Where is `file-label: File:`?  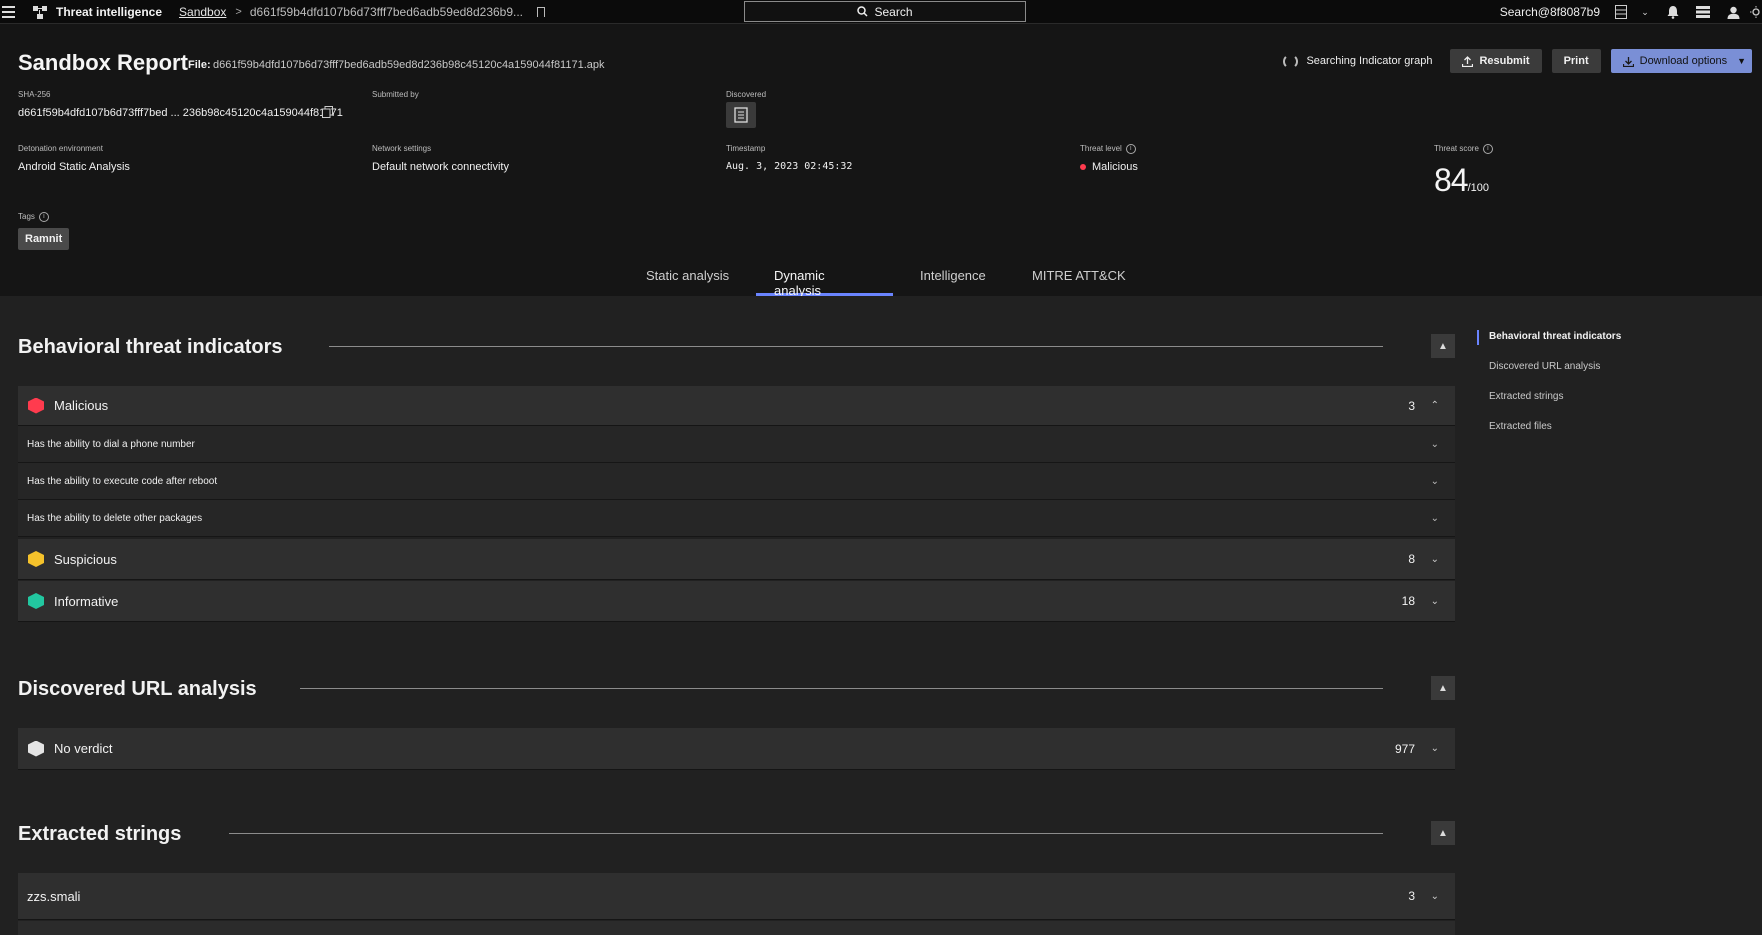 file-label: File: is located at coordinates (199, 65).